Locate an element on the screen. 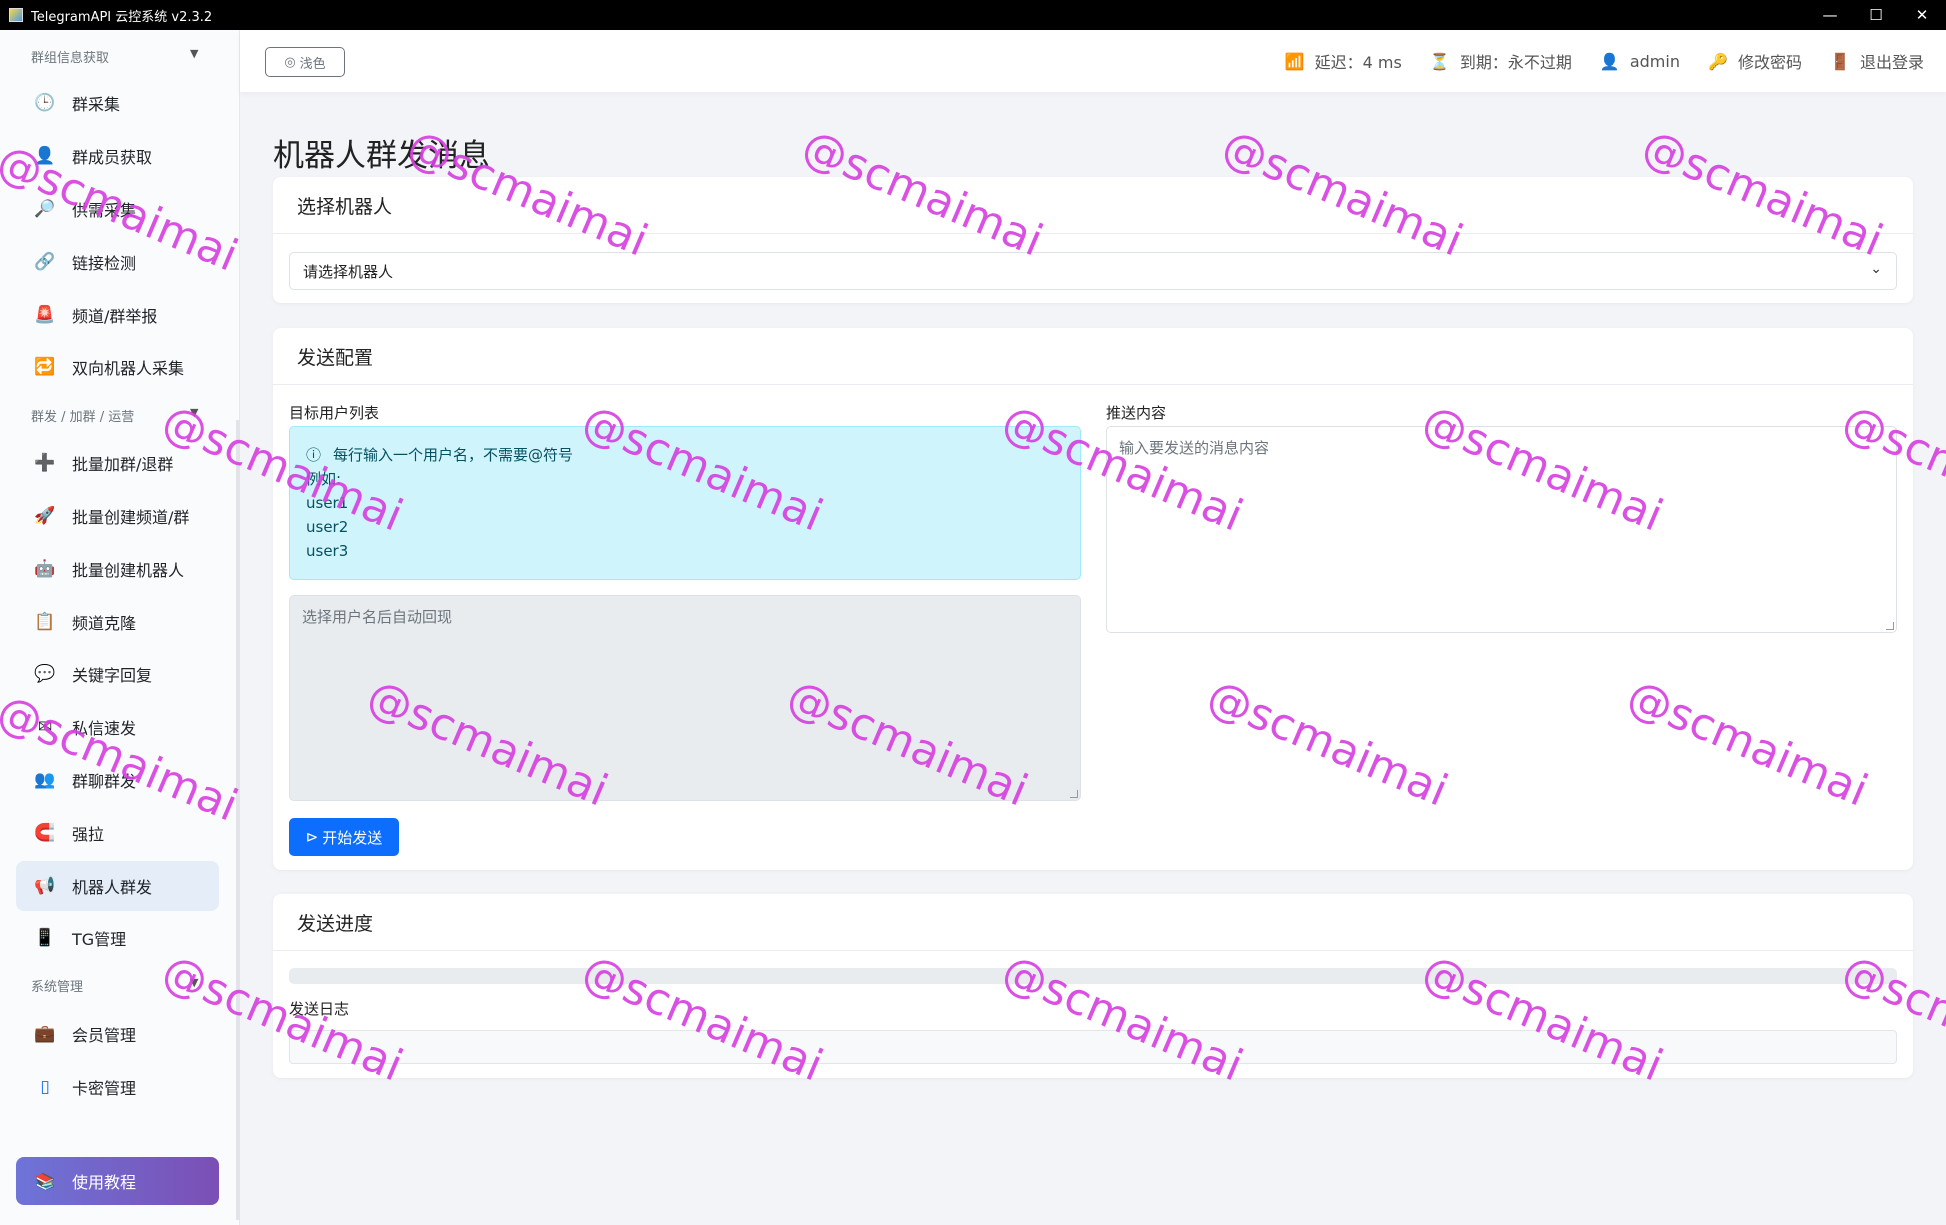 The height and width of the screenshot is (1225, 1946). theme-toggle-button: ◎ 浅色 is located at coordinates (305, 62).